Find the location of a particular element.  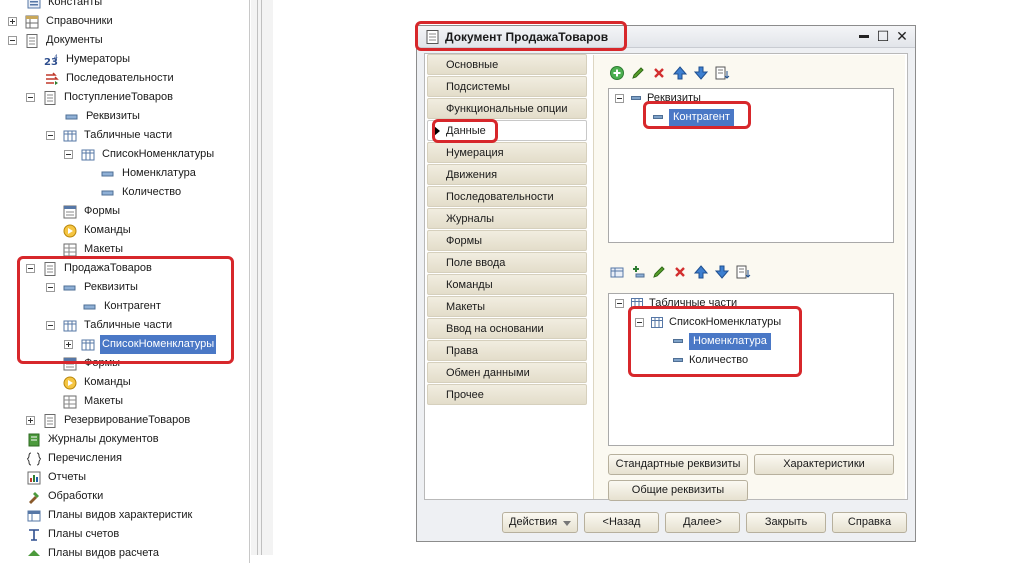

tree-item-reports: Отчеты is located at coordinates (57, 477).